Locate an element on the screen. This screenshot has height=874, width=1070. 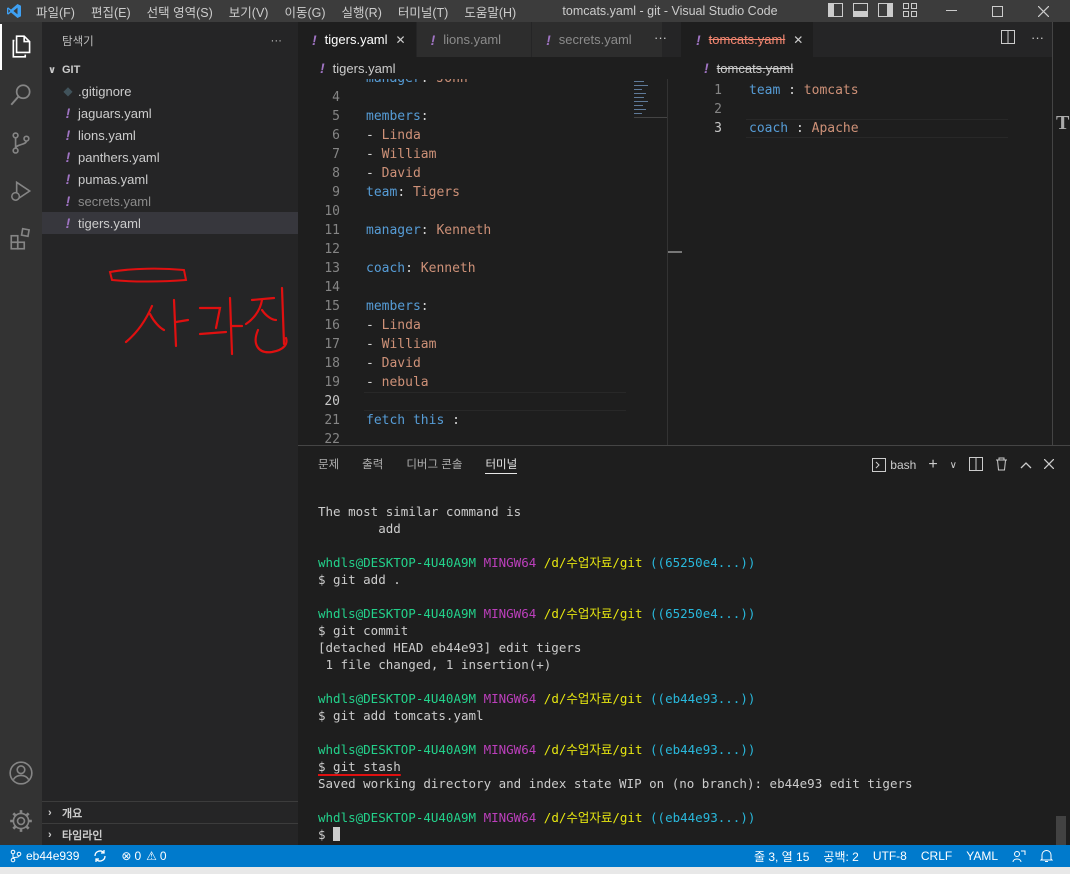
code-editor-tomcats: 1 team : tomcats 2 3 coach : Apache is located at coordinates (867, 262).